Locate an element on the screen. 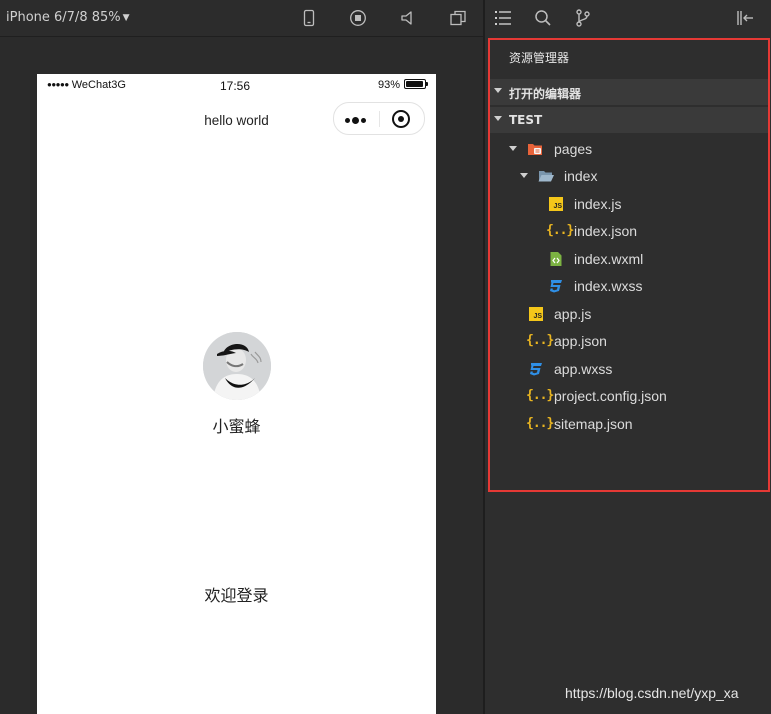 This screenshot has width=771, height=714. explorer-toolbar is located at coordinates (628, 18).